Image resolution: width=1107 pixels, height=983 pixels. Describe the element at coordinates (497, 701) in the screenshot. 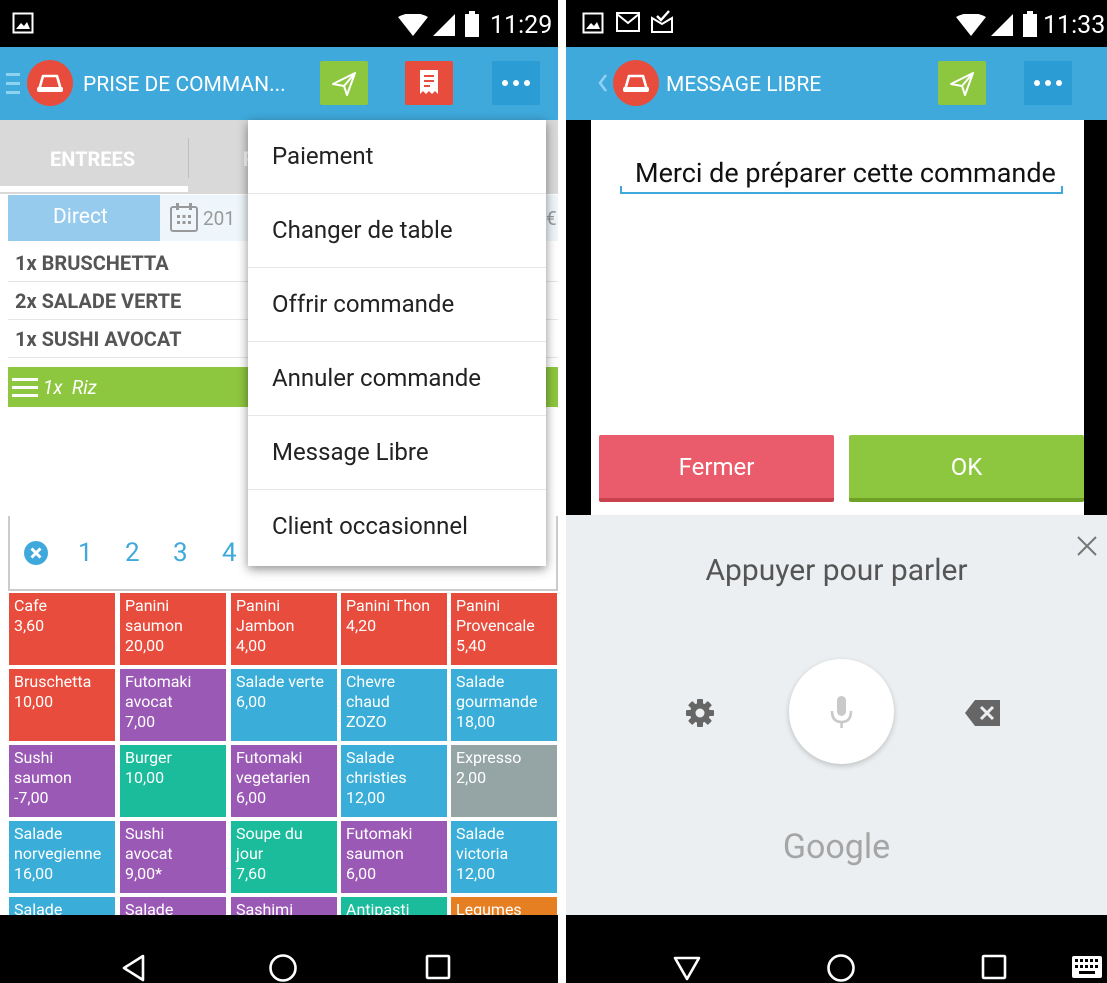

I see `product-tile-text: gourmande` at that location.